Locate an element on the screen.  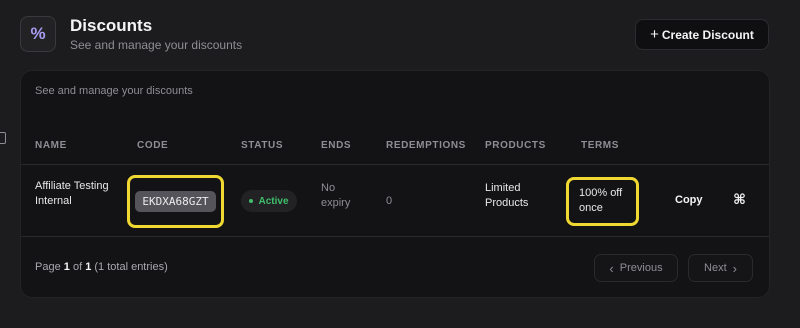
plus-icon: + is located at coordinates (654, 34).